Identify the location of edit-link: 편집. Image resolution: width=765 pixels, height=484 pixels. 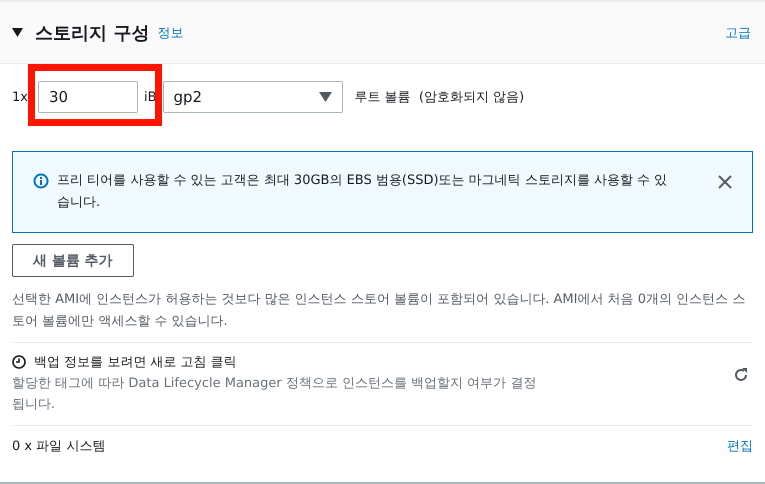
(740, 446).